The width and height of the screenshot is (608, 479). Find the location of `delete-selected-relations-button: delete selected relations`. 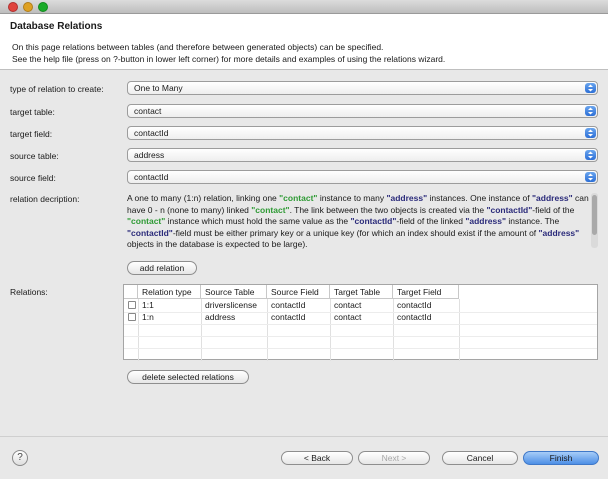

delete-selected-relations-button: delete selected relations is located at coordinates (188, 377).